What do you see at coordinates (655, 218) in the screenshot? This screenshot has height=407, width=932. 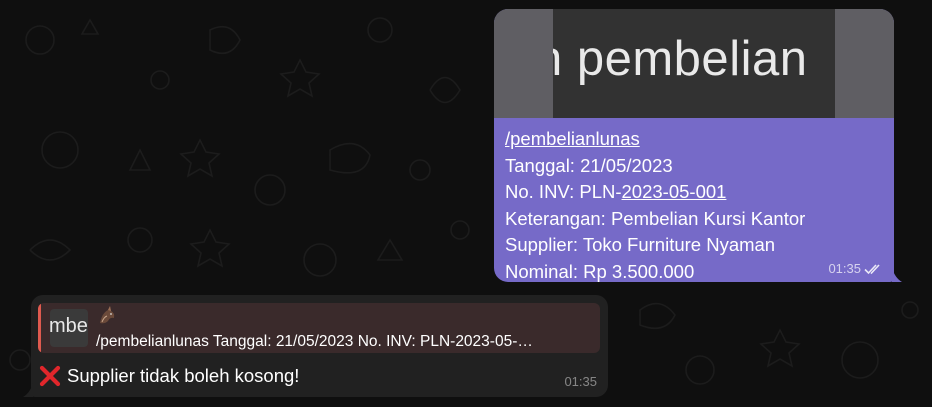 I see `description-line: Keterangan: Pembelian Kursi Kantor` at bounding box center [655, 218].